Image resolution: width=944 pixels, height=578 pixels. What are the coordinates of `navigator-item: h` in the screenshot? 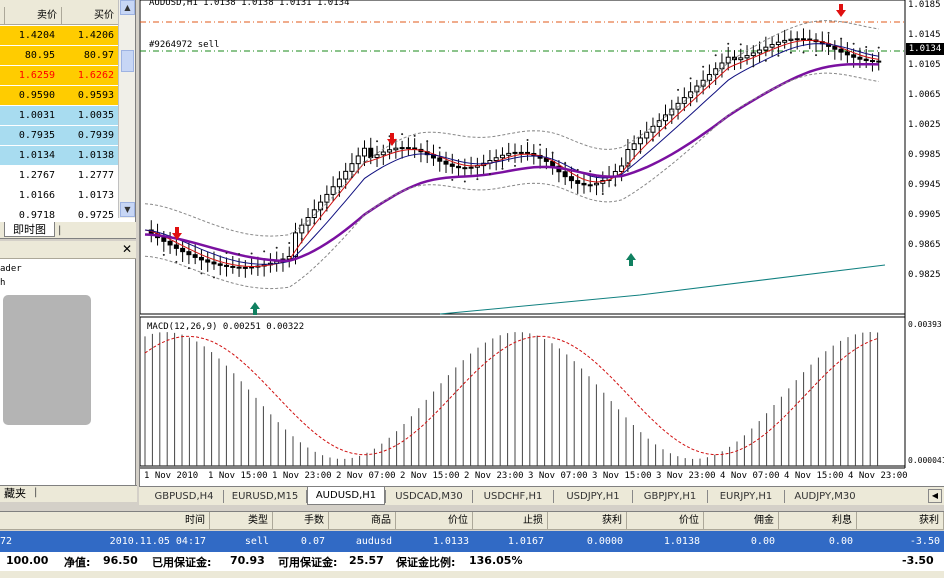 It's located at (2, 283).